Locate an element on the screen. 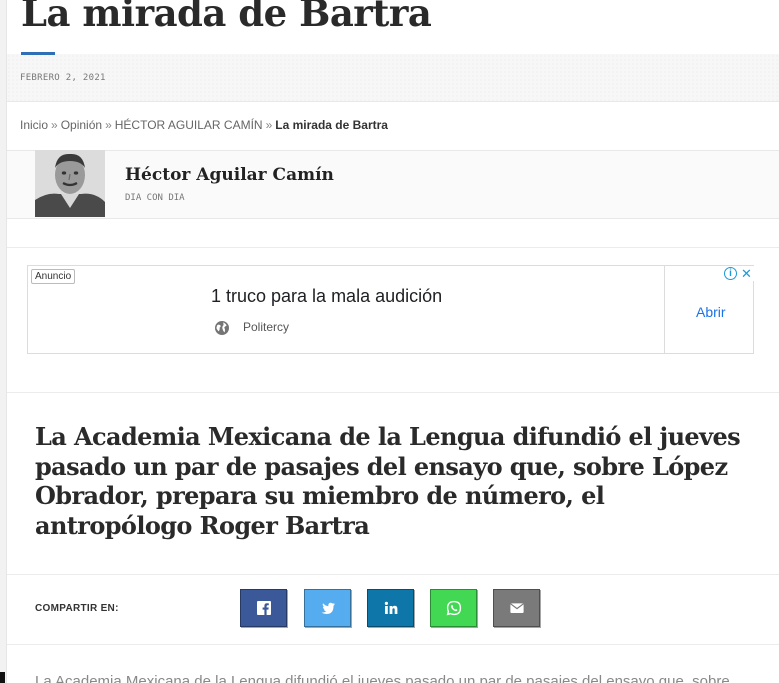 The image size is (779, 683). email-icon is located at coordinates (516, 608).